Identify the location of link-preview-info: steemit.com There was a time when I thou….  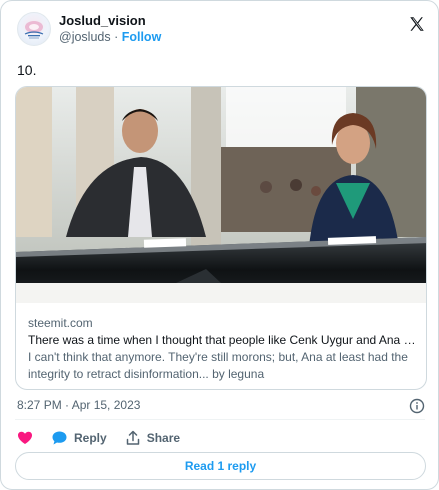
(224, 349).